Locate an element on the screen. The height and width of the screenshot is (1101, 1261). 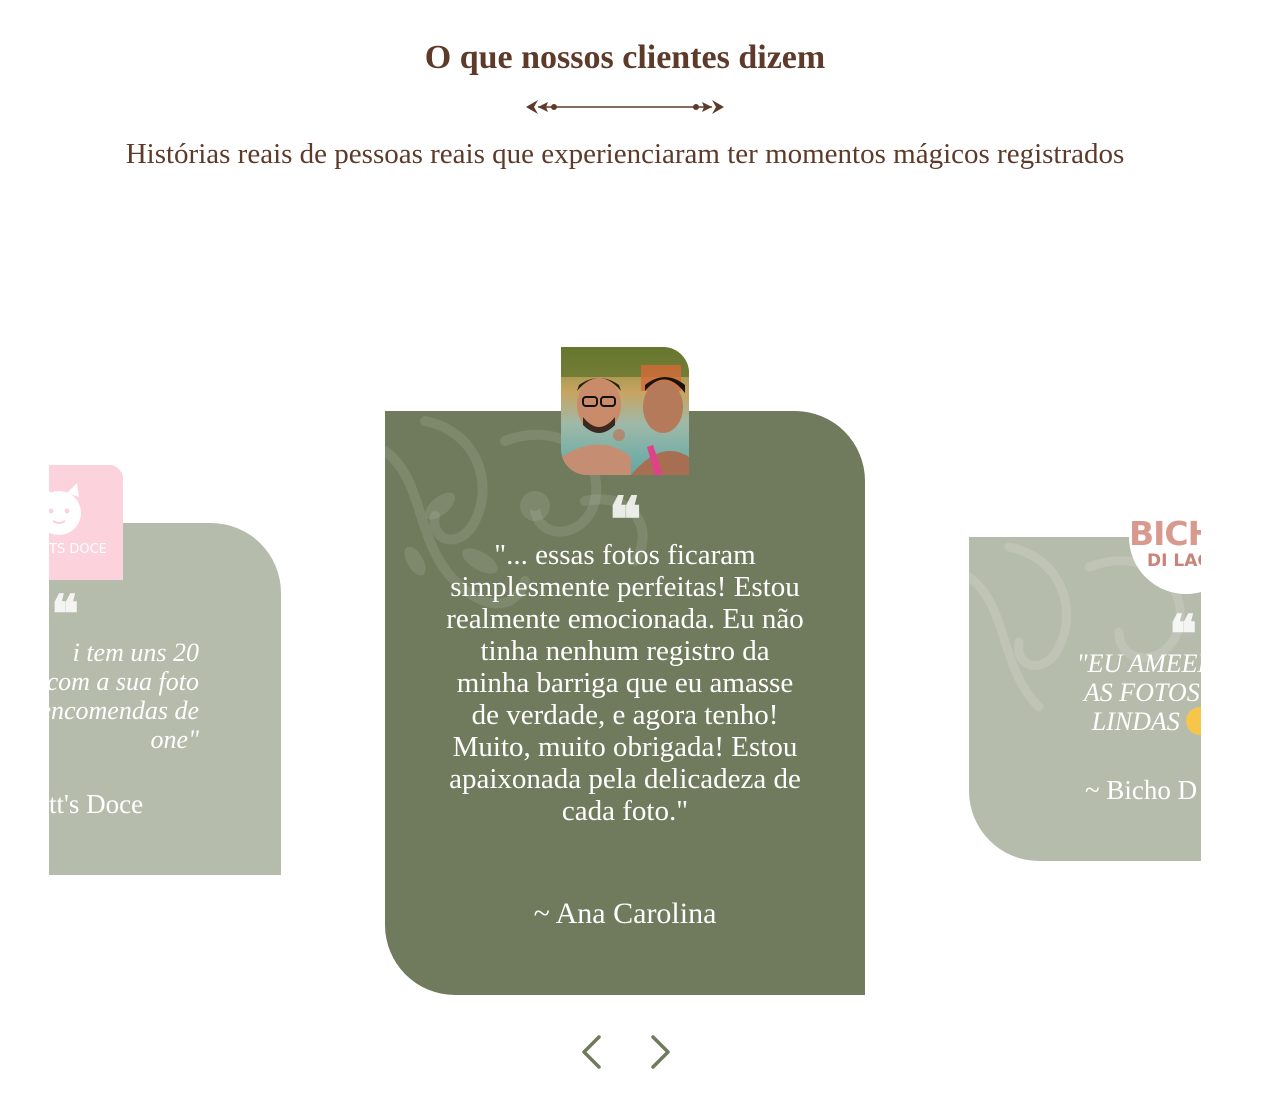
divider-ornament-icon is located at coordinates (625, 107).